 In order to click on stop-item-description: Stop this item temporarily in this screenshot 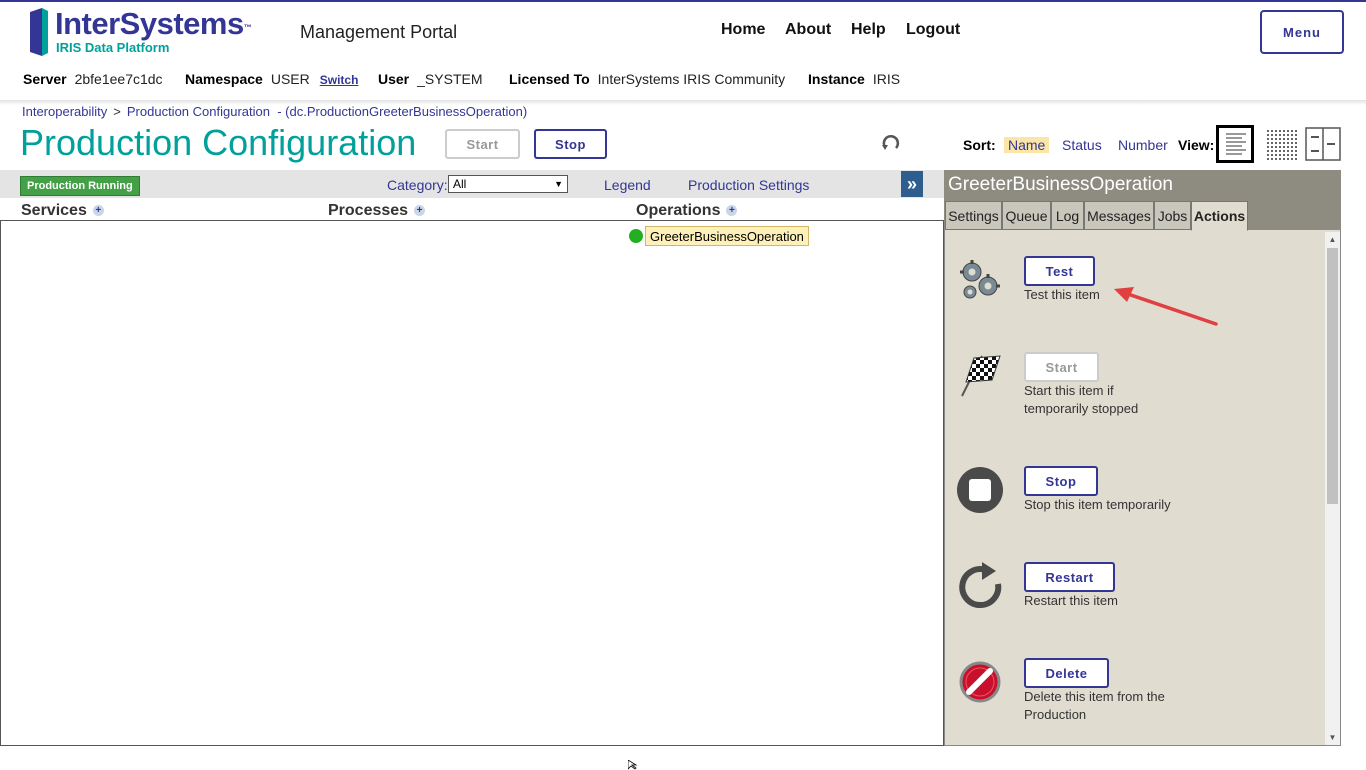, I will do `click(1097, 504)`.